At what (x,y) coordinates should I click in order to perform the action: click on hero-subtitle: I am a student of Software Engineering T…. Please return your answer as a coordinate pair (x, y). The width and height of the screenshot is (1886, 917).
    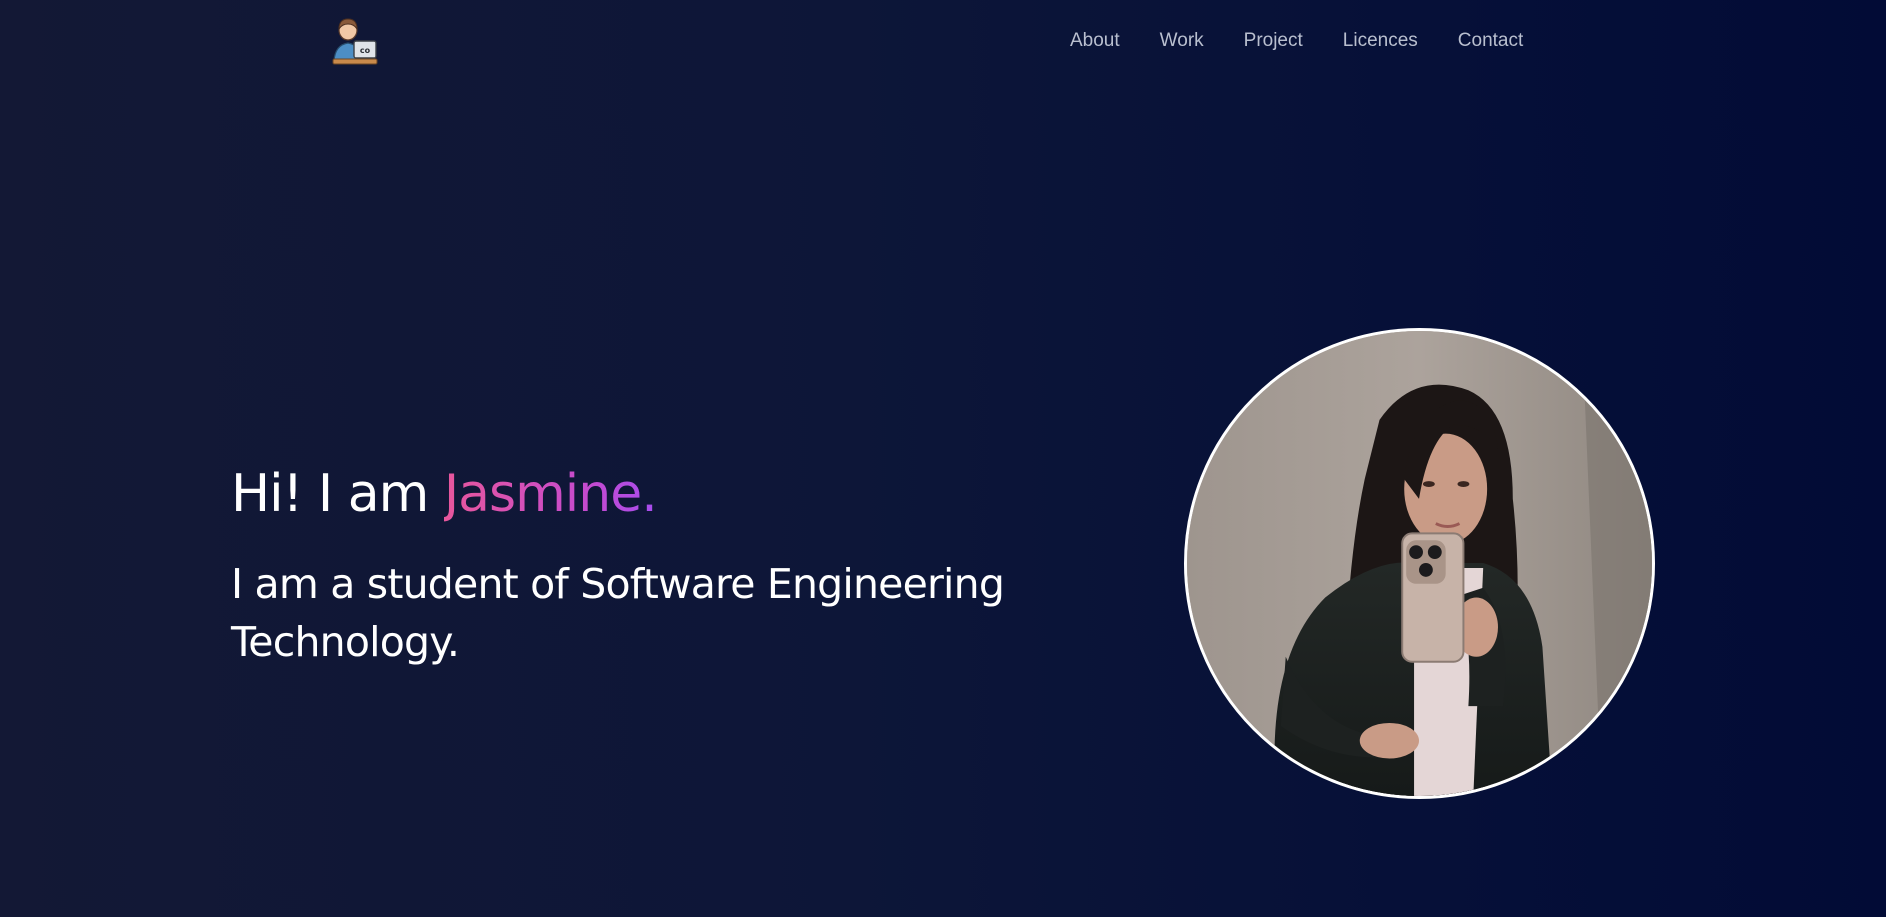
    Looking at the image, I should click on (618, 613).